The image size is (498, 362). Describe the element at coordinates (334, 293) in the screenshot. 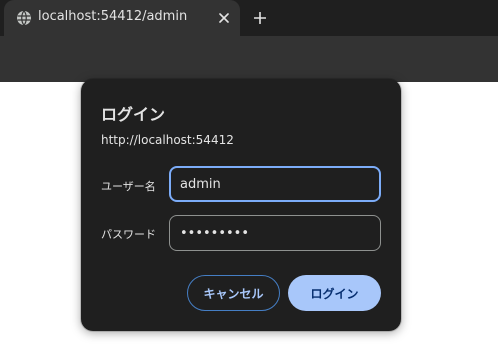

I see `login-button: ログイン` at that location.